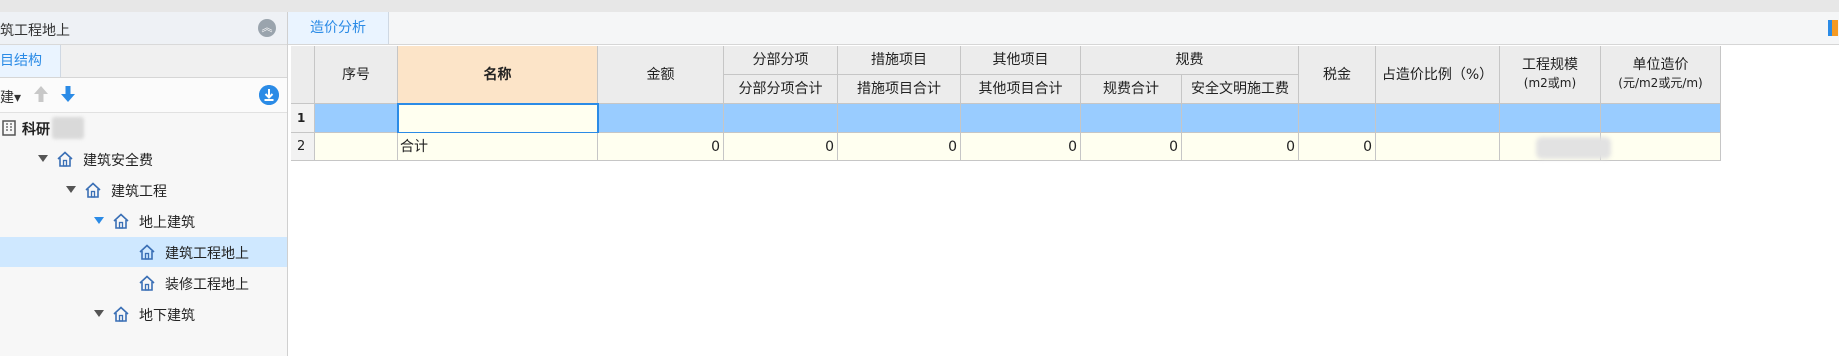  What do you see at coordinates (781, 147) in the screenshot?
I see `table-cell-fbfx-total: 0` at bounding box center [781, 147].